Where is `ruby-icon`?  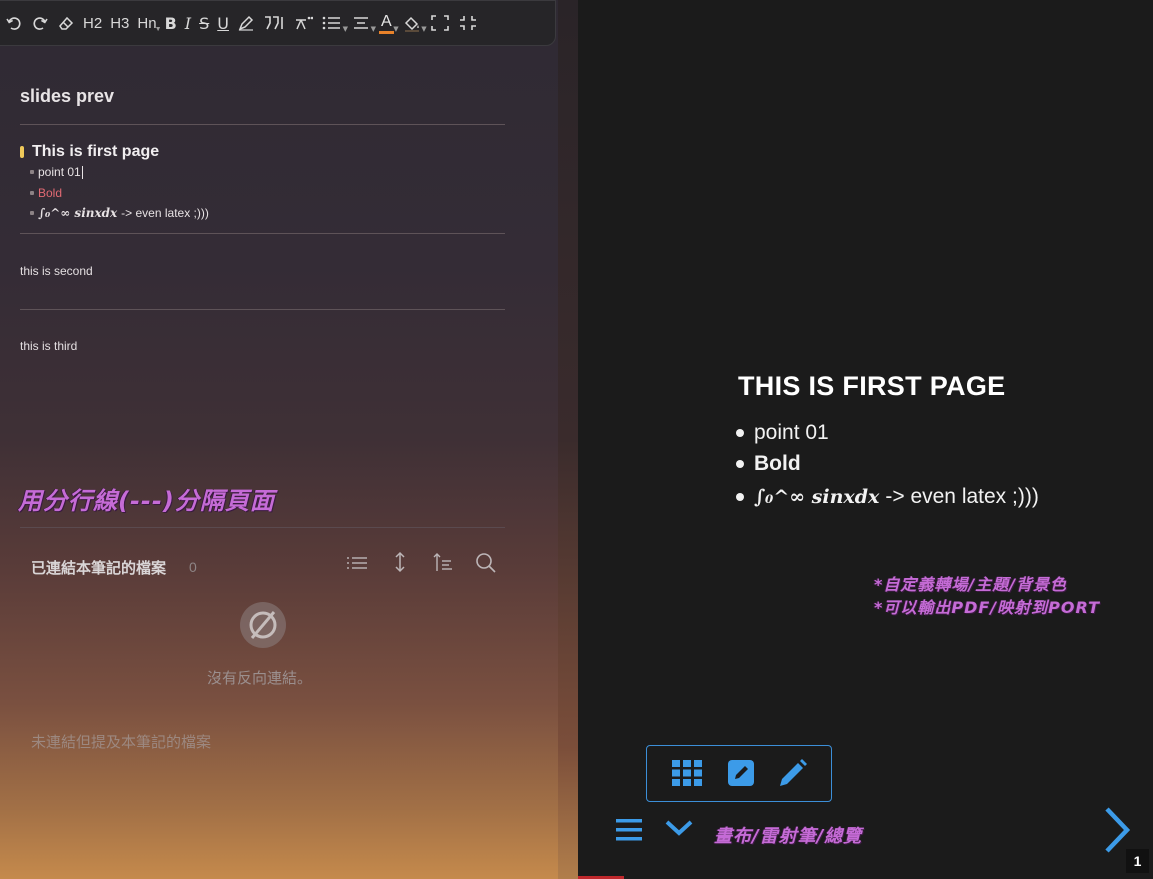 ruby-icon is located at coordinates (303, 23).